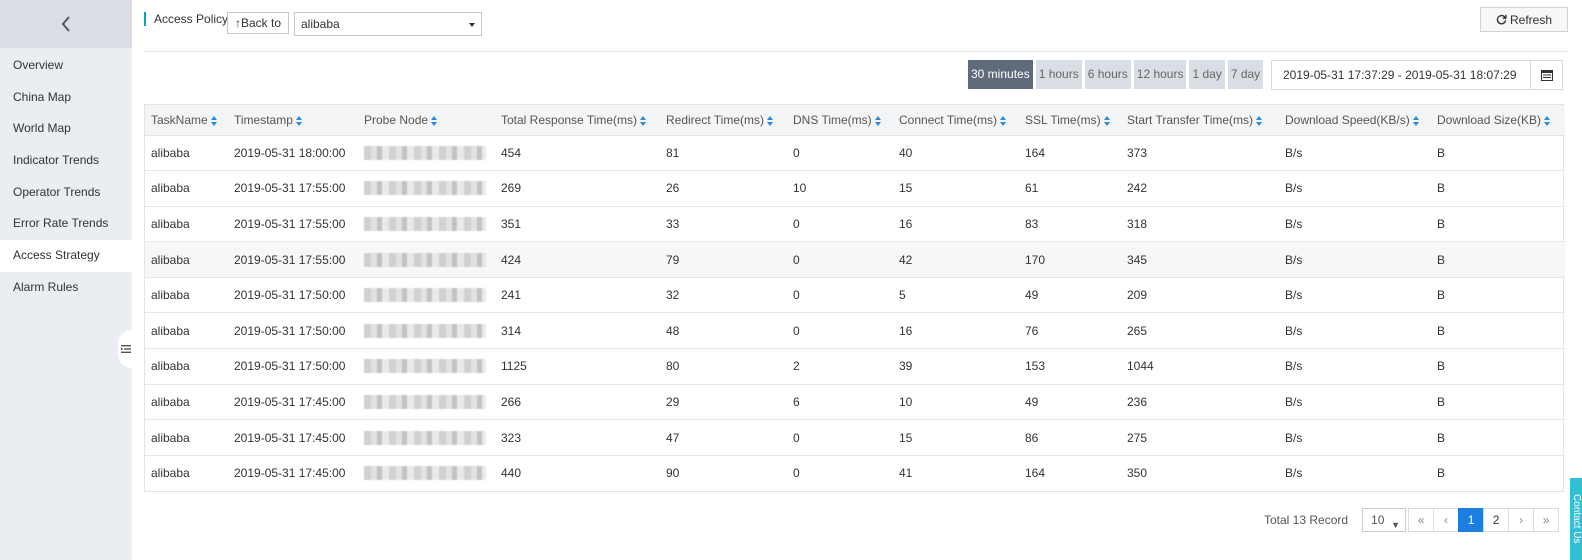 This screenshot has height=560, width=1582. Describe the element at coordinates (1070, 259) in the screenshot. I see `ssl-time-cell: 170` at that location.